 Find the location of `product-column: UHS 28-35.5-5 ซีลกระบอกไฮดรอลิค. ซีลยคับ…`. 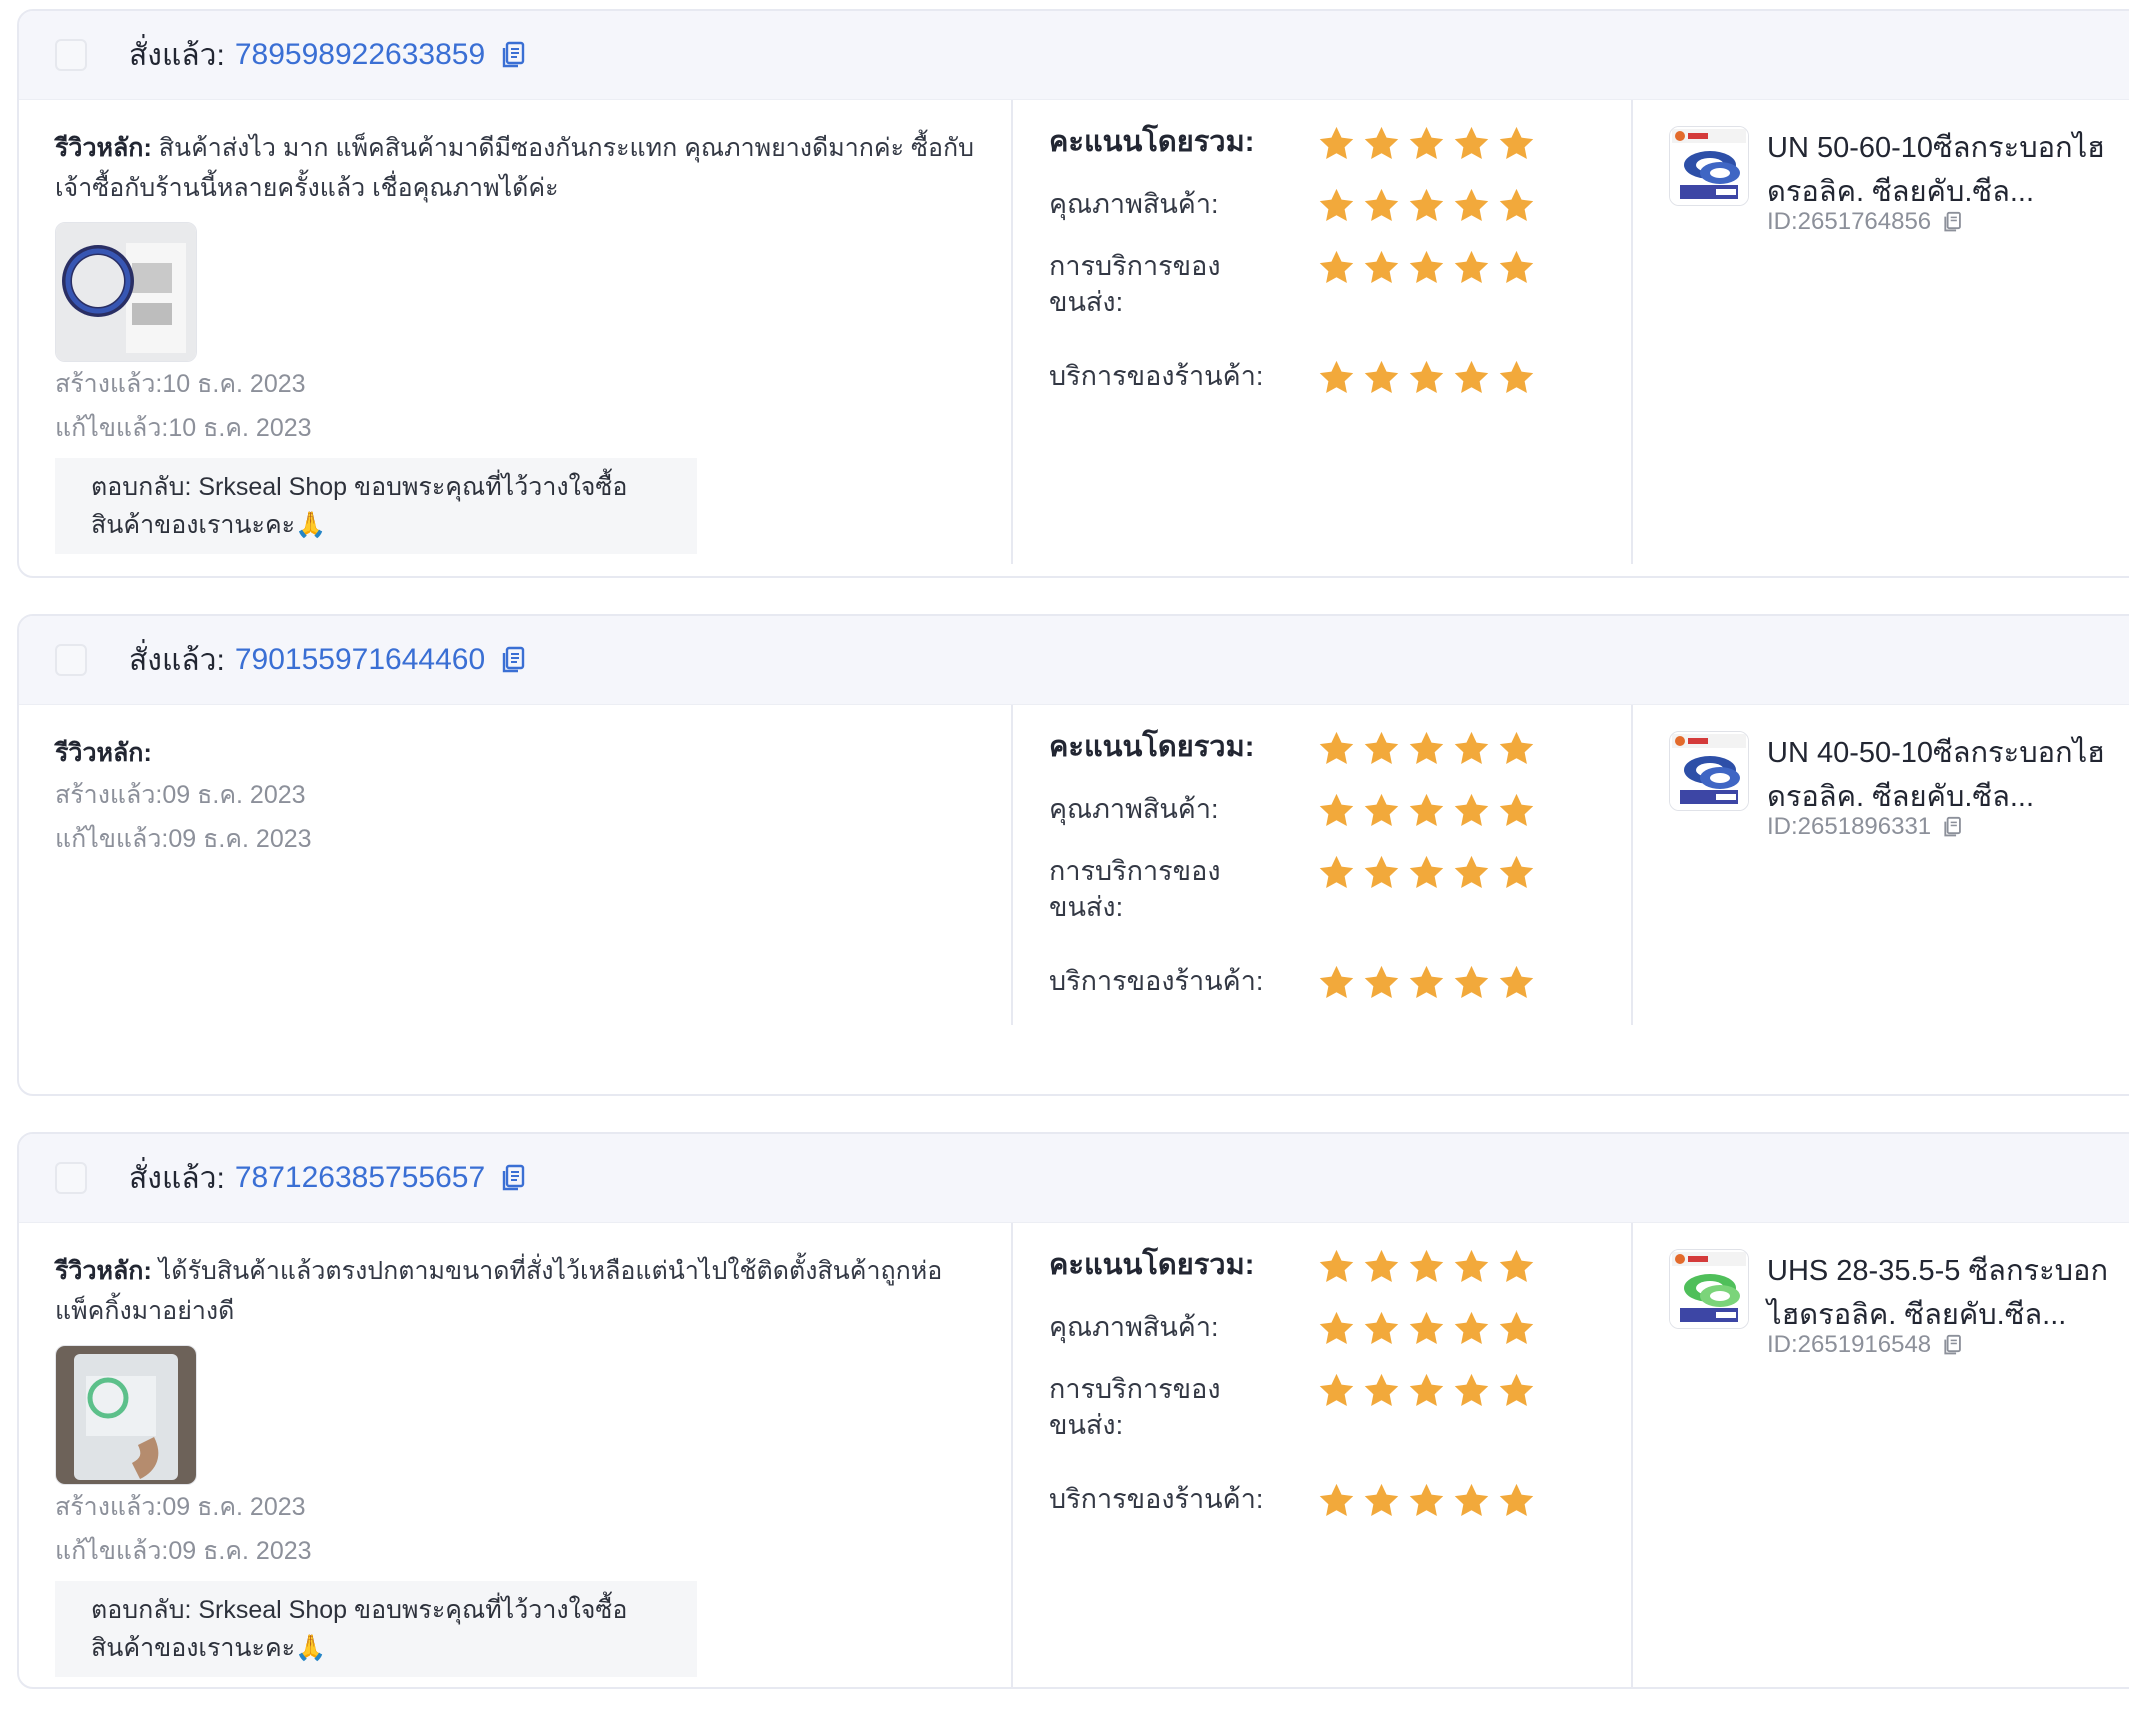

product-column: UHS 28-35.5-5 ซีลกระบอกไฮดรอลิค. ซีลยคับ… is located at coordinates (1881, 1455).